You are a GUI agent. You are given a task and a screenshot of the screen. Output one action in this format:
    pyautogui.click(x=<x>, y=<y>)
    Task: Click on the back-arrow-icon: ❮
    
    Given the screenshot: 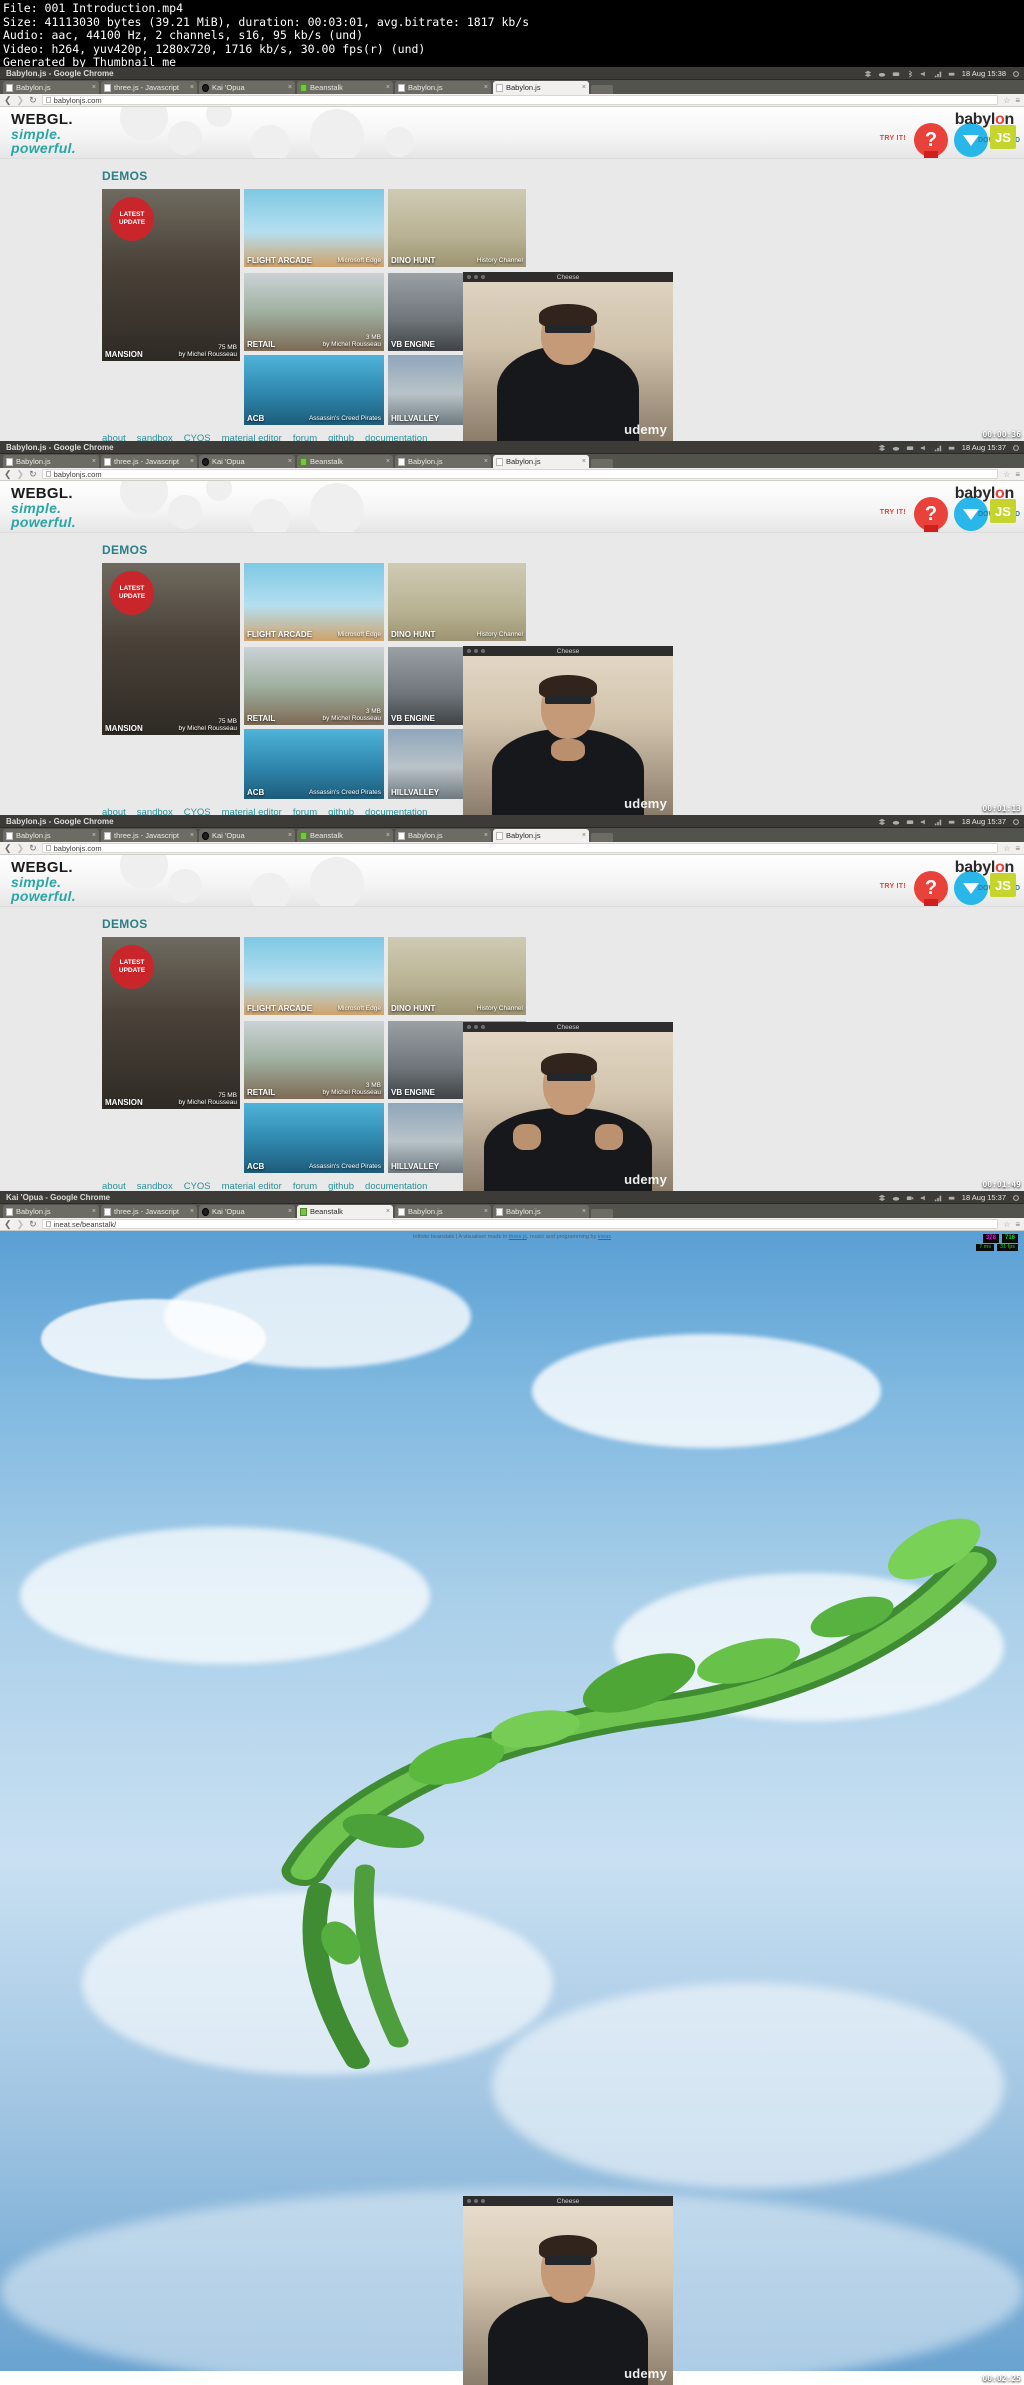 What is the action you would take?
    pyautogui.click(x=8, y=1224)
    